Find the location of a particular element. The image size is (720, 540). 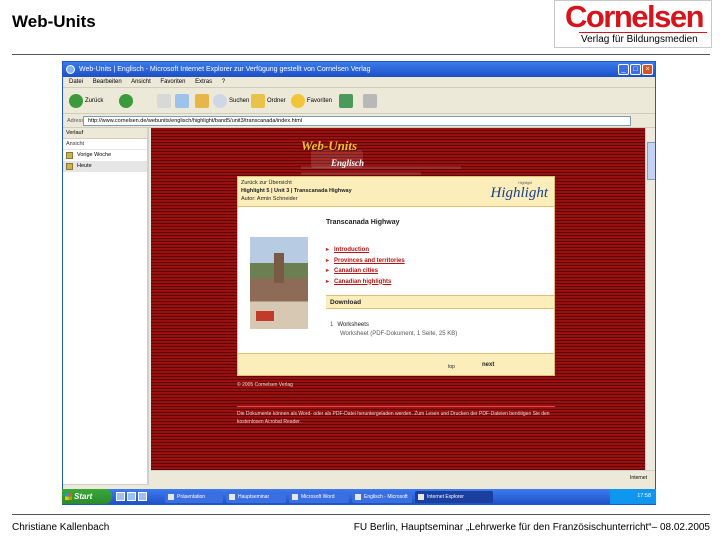

folder-icon is located at coordinates (258, 101).